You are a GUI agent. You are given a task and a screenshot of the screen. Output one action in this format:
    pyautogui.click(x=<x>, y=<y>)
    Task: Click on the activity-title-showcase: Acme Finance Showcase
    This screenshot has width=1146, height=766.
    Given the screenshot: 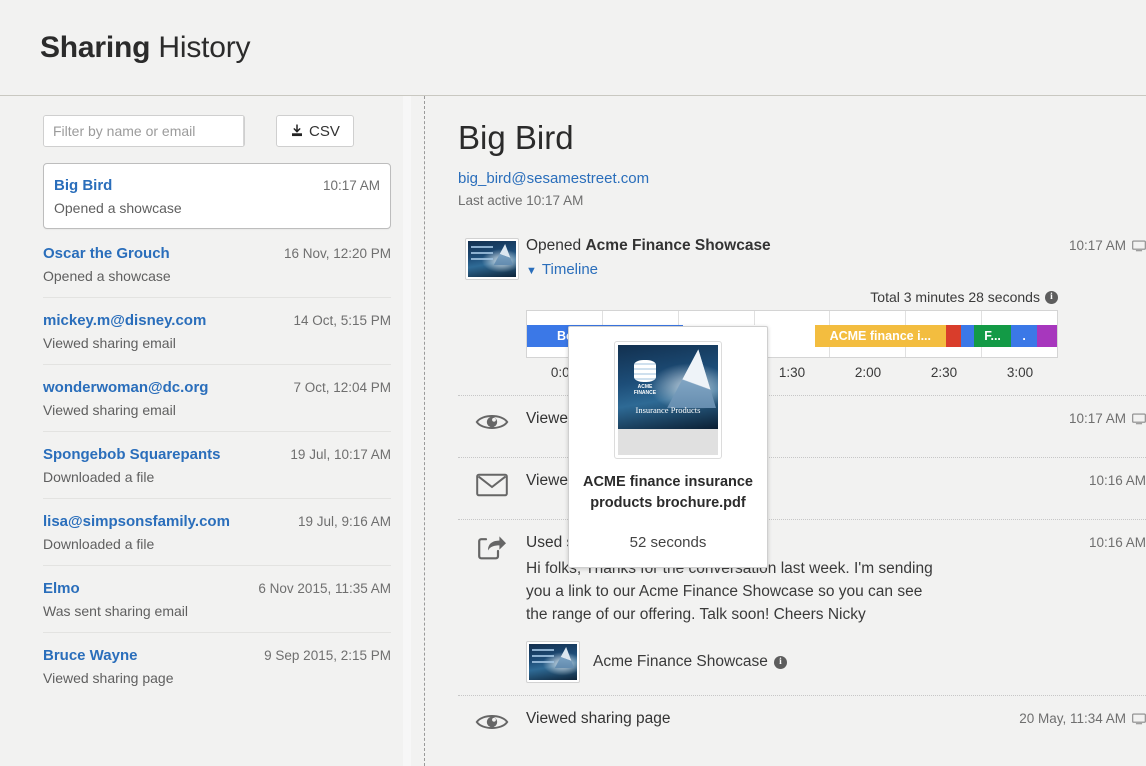 What is the action you would take?
    pyautogui.click(x=678, y=246)
    